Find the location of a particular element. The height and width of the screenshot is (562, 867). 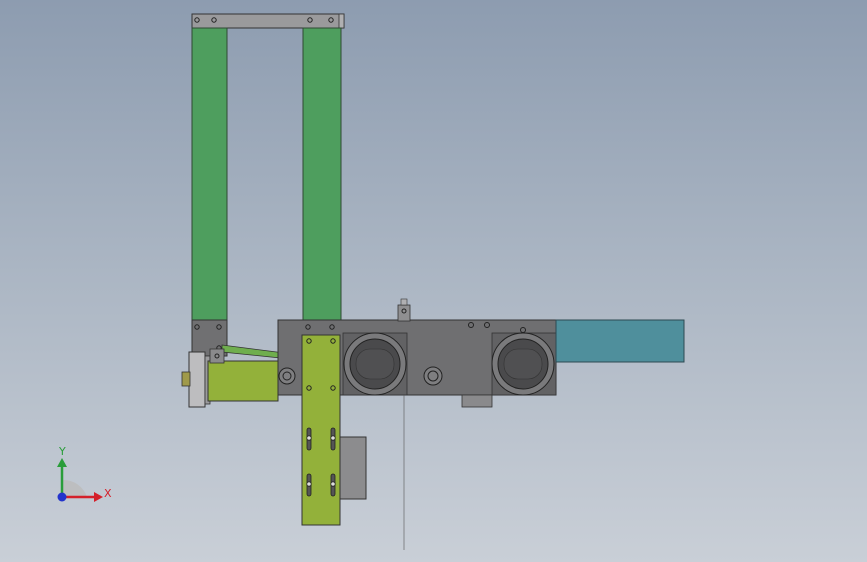

olive-motor-body is located at coordinates (243, 381).